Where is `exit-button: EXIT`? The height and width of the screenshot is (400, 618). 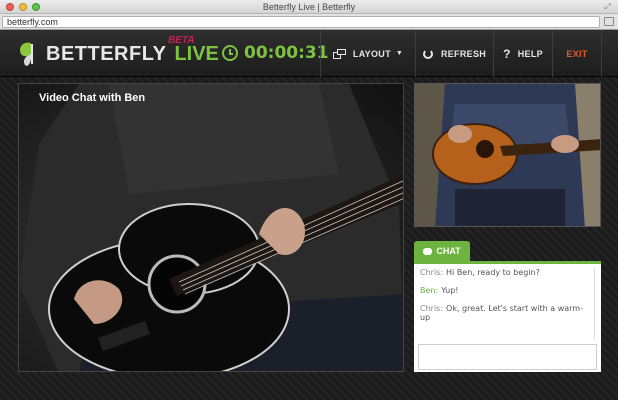 exit-button: EXIT is located at coordinates (577, 53).